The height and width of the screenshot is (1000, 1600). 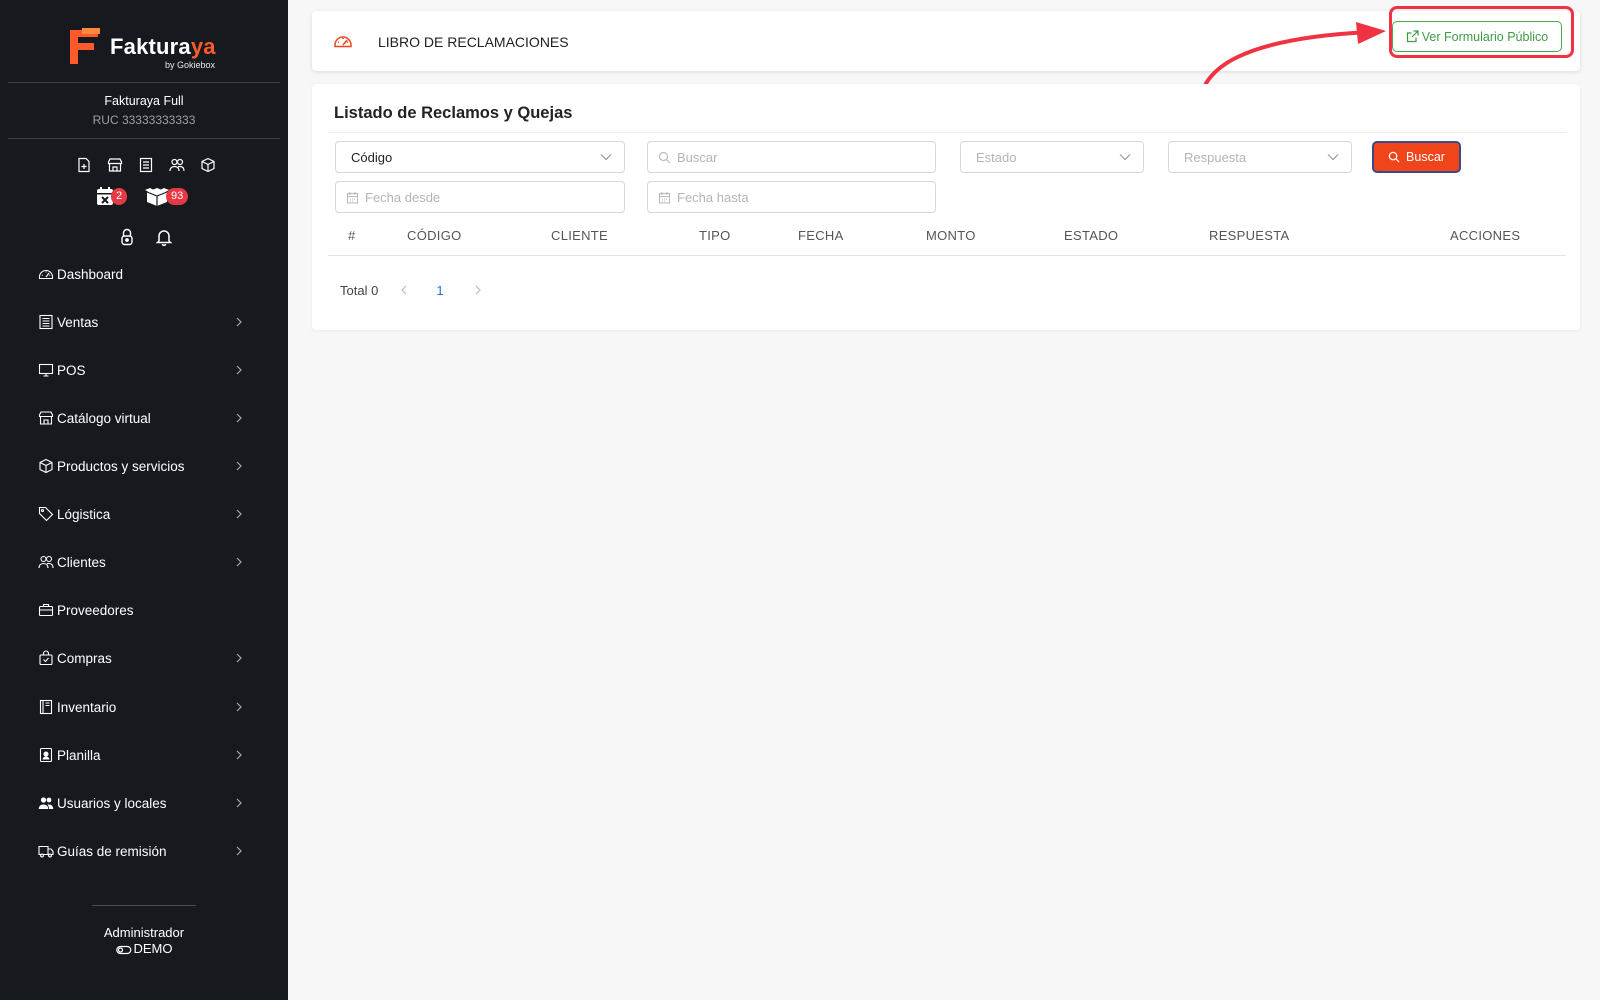 What do you see at coordinates (85, 46) in the screenshot?
I see `logo-mark-icon` at bounding box center [85, 46].